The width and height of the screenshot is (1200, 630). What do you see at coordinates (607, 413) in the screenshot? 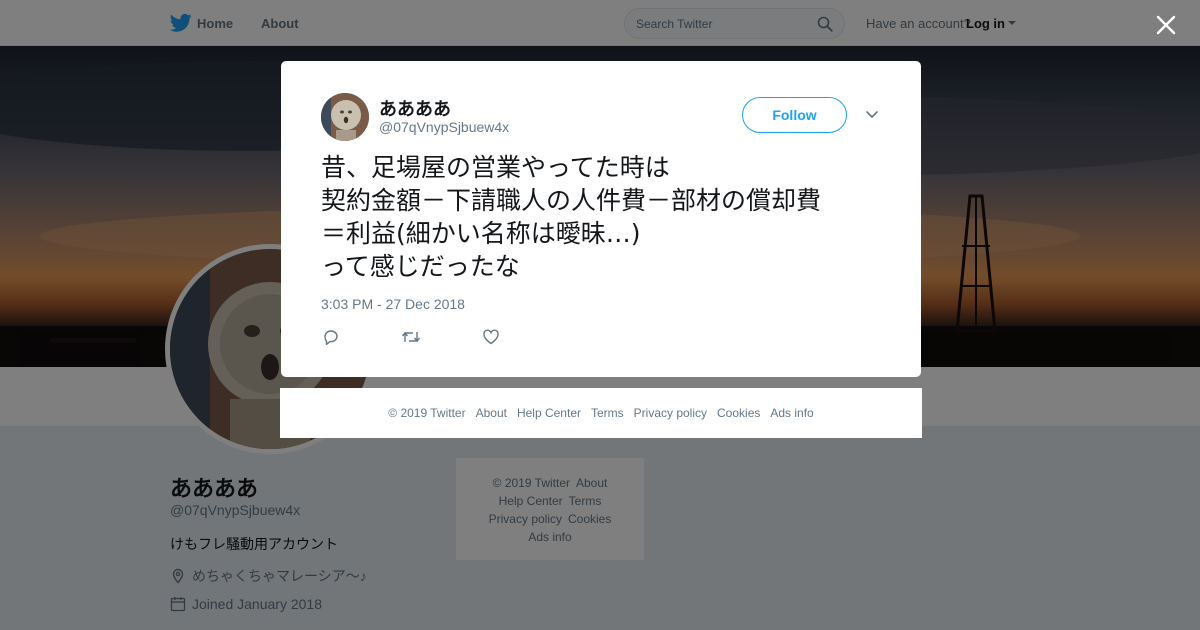
I see `modal-footer-terms-link: Terms` at bounding box center [607, 413].